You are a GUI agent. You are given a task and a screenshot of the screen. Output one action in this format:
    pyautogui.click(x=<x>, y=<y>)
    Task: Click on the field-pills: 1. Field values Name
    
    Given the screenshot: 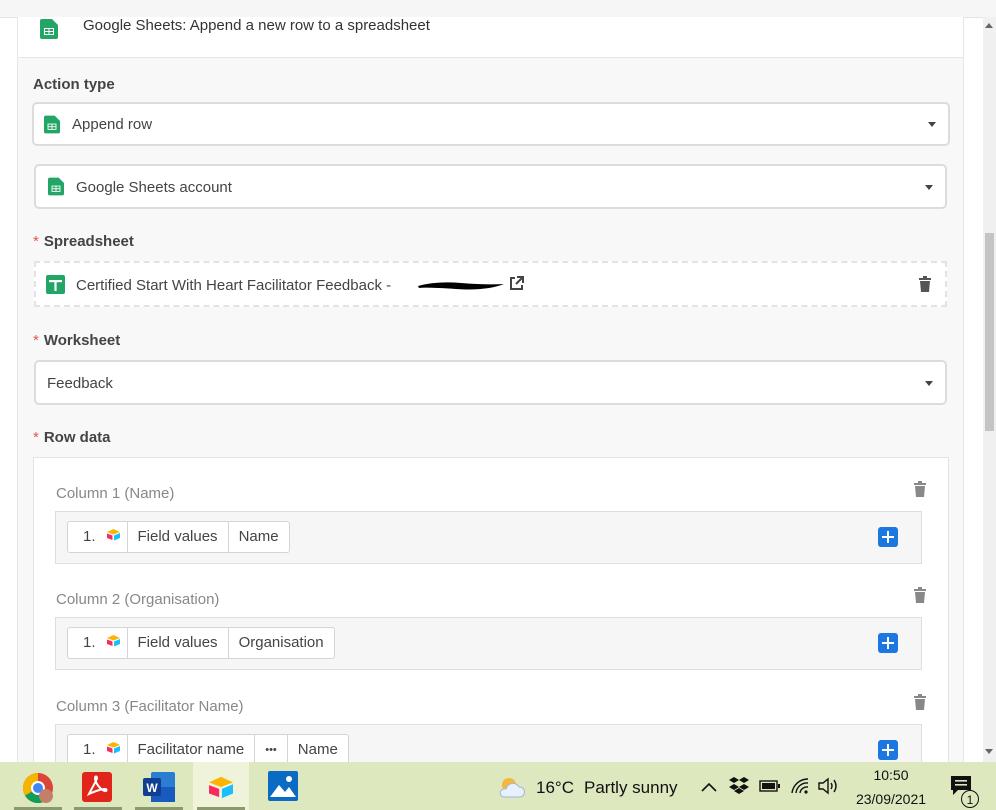 What is the action you would take?
    pyautogui.click(x=178, y=537)
    